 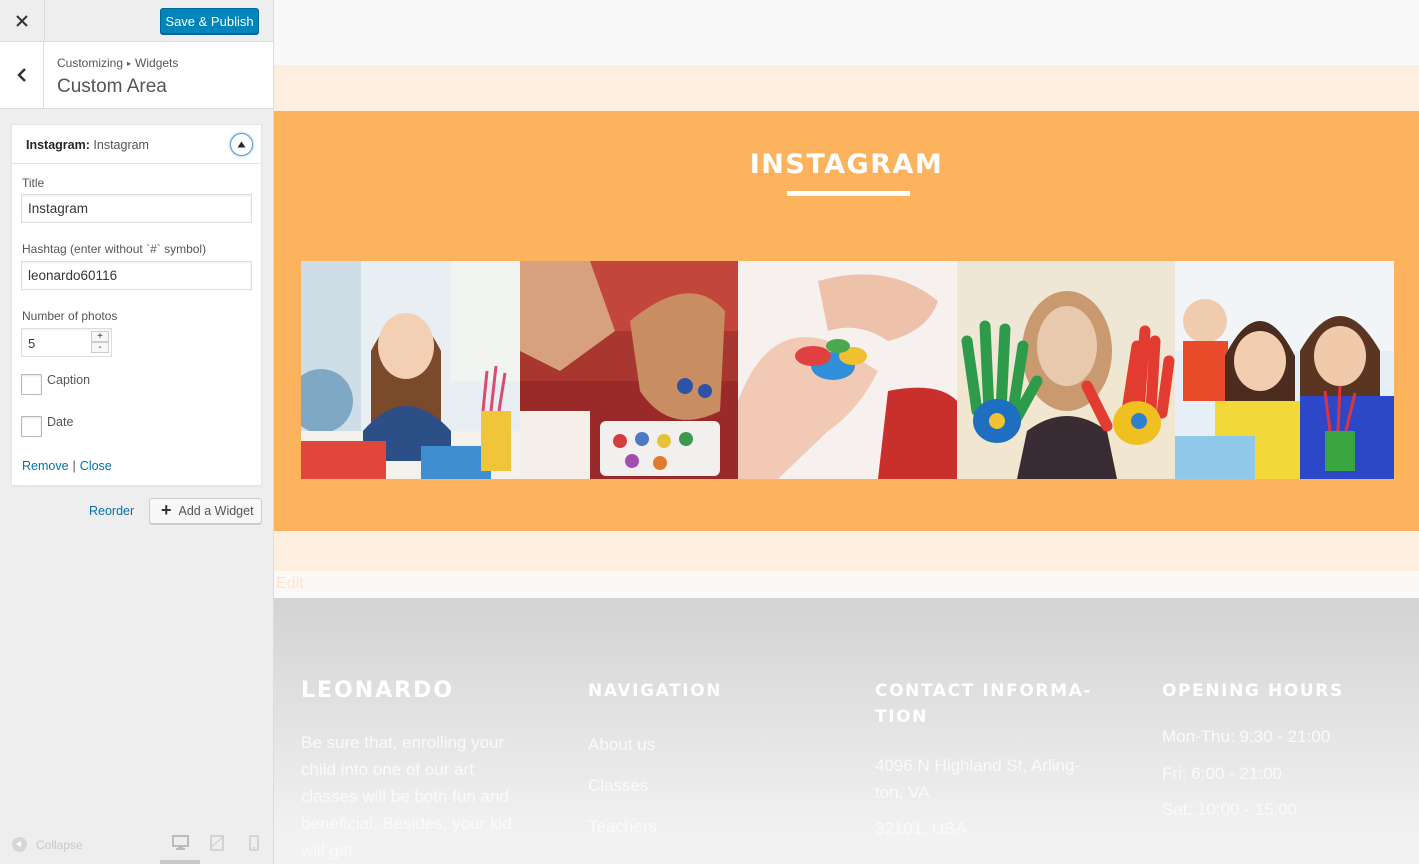 I want to click on contact-line: 32101, USA, so click(x=921, y=828).